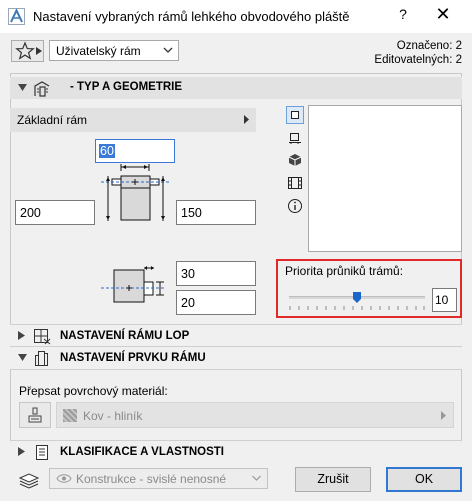 The image size is (472, 501). Describe the element at coordinates (151, 479) in the screenshot. I see `layer-value: Konstrukce - svislé nenosné` at that location.